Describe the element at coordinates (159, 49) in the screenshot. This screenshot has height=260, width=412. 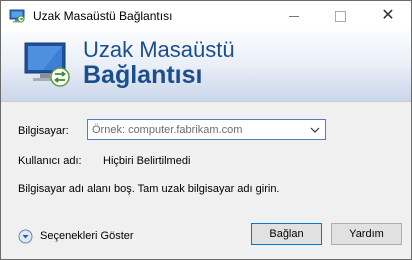
I see `banner-title-line1: Uzak Masaüstü` at that location.